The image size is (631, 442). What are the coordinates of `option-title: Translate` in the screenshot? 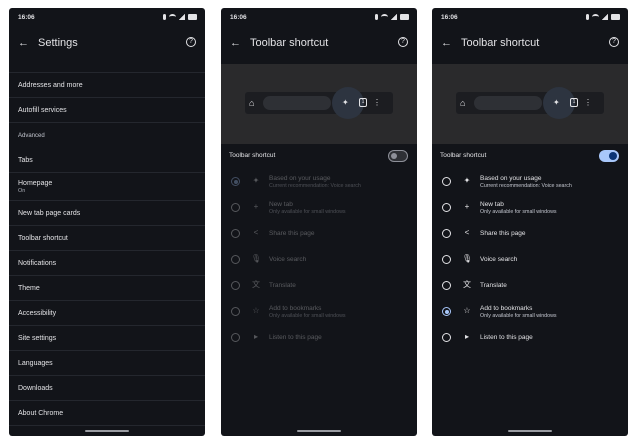 It's located at (282, 285).